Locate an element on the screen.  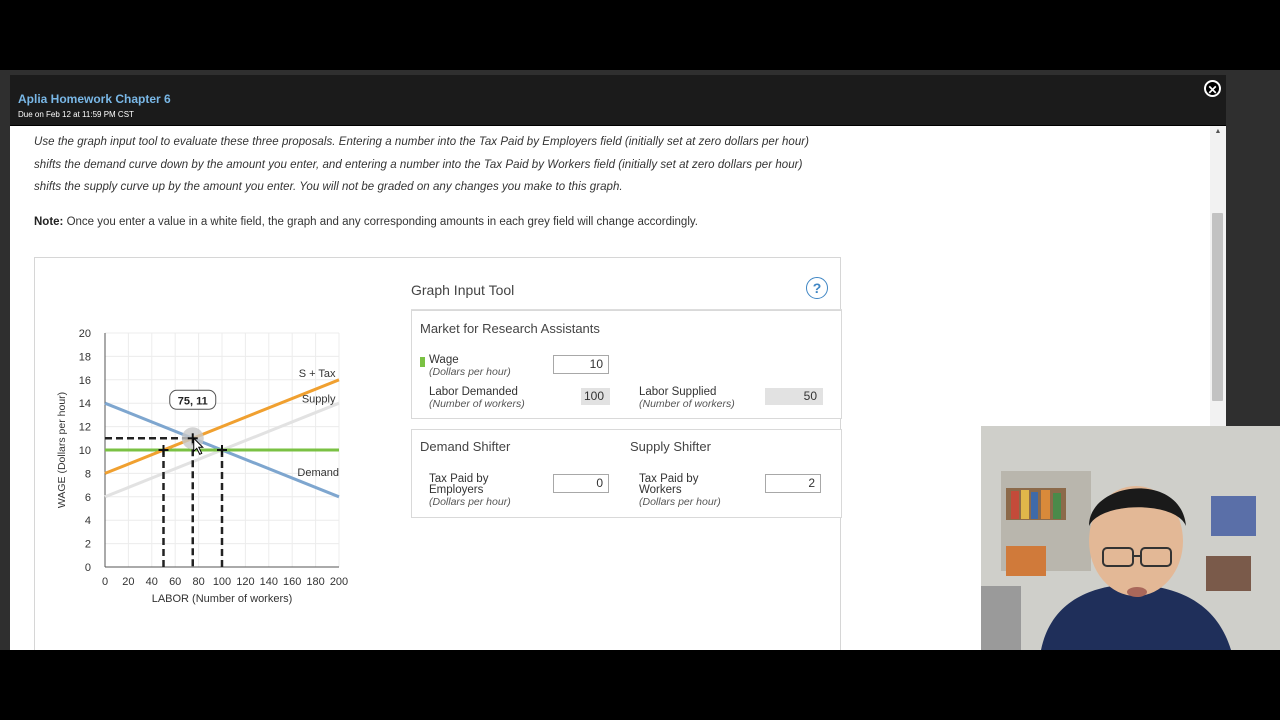
x-tick-label: 200 is located at coordinates (339, 582).